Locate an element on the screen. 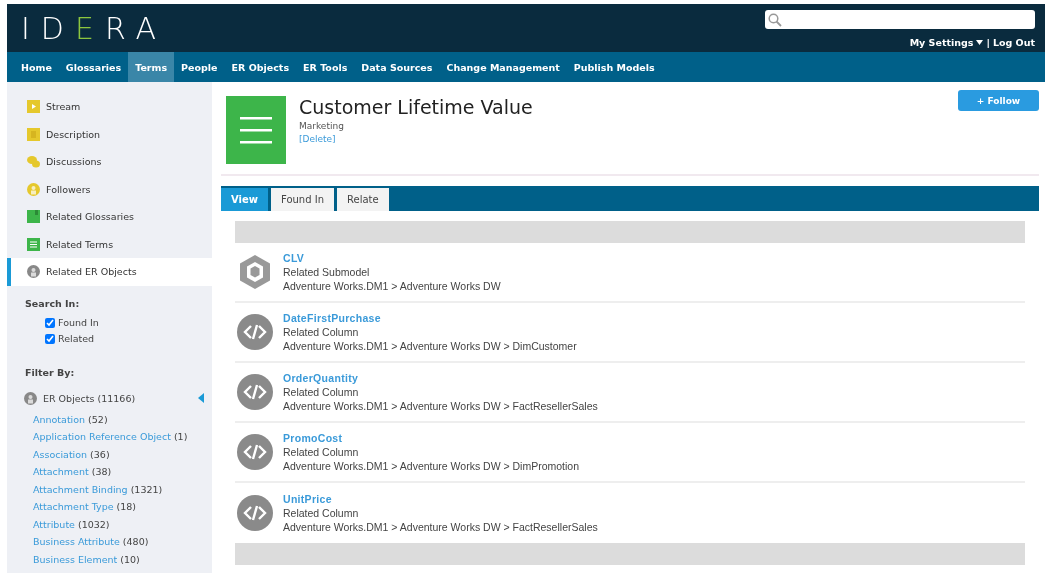  count: (10) is located at coordinates (130, 559).